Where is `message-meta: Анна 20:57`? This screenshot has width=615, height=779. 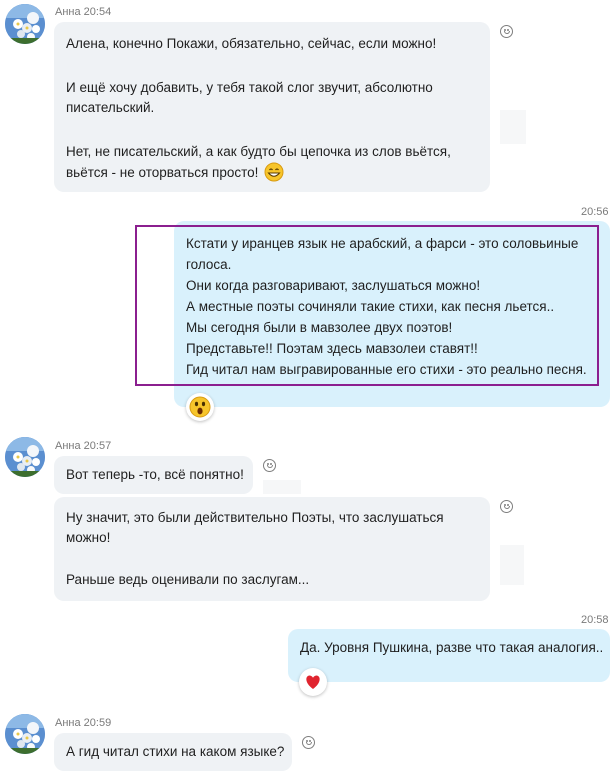
message-meta: Анна 20:57 is located at coordinates (83, 446).